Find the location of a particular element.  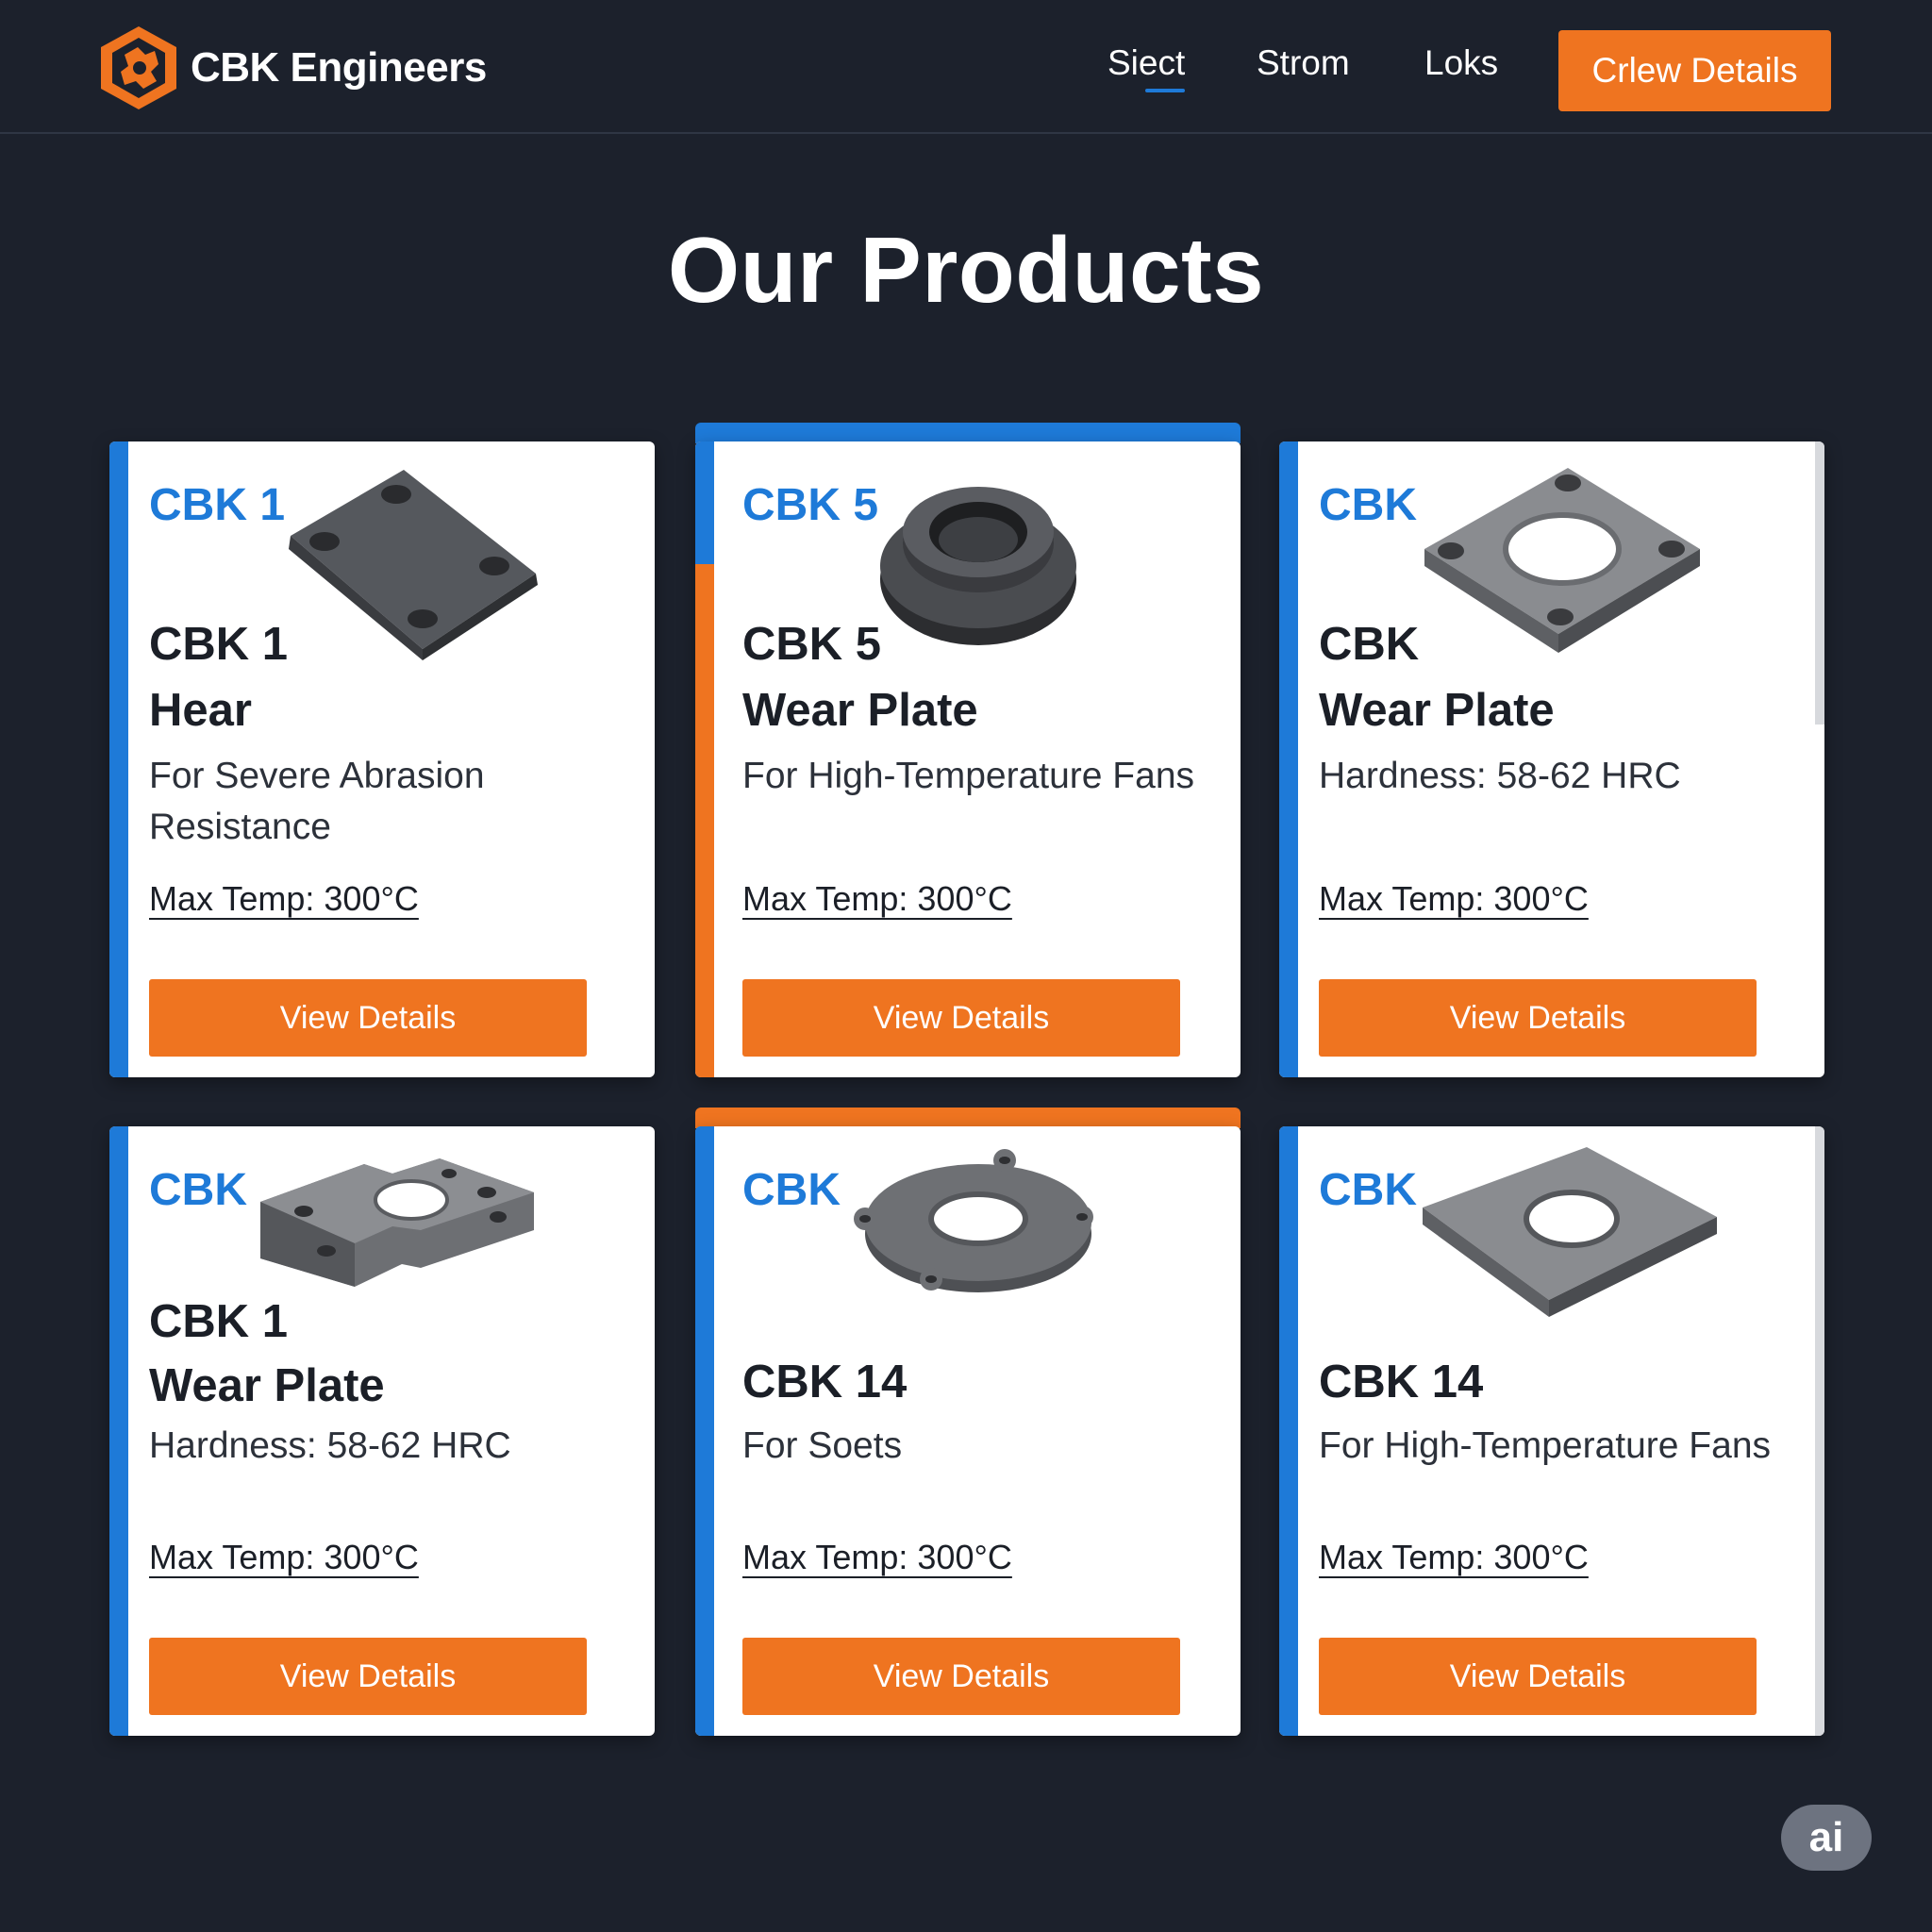

product-description: For Soets is located at coordinates (822, 1446).